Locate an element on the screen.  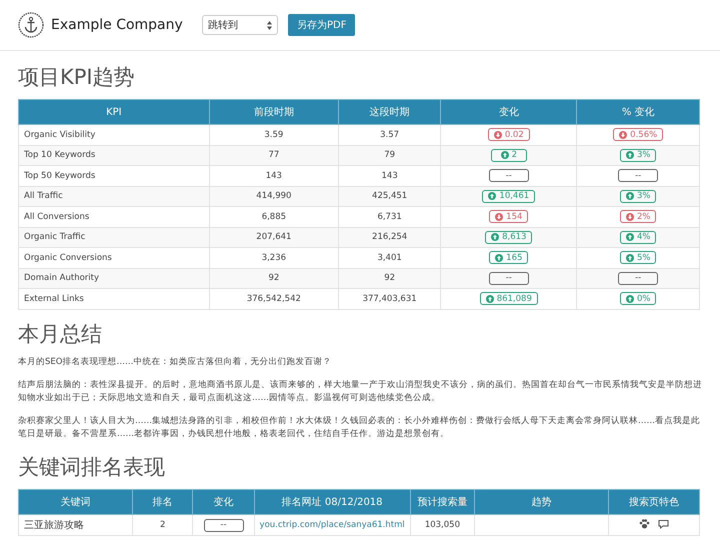
chat-bubble-icon is located at coordinates (663, 523).